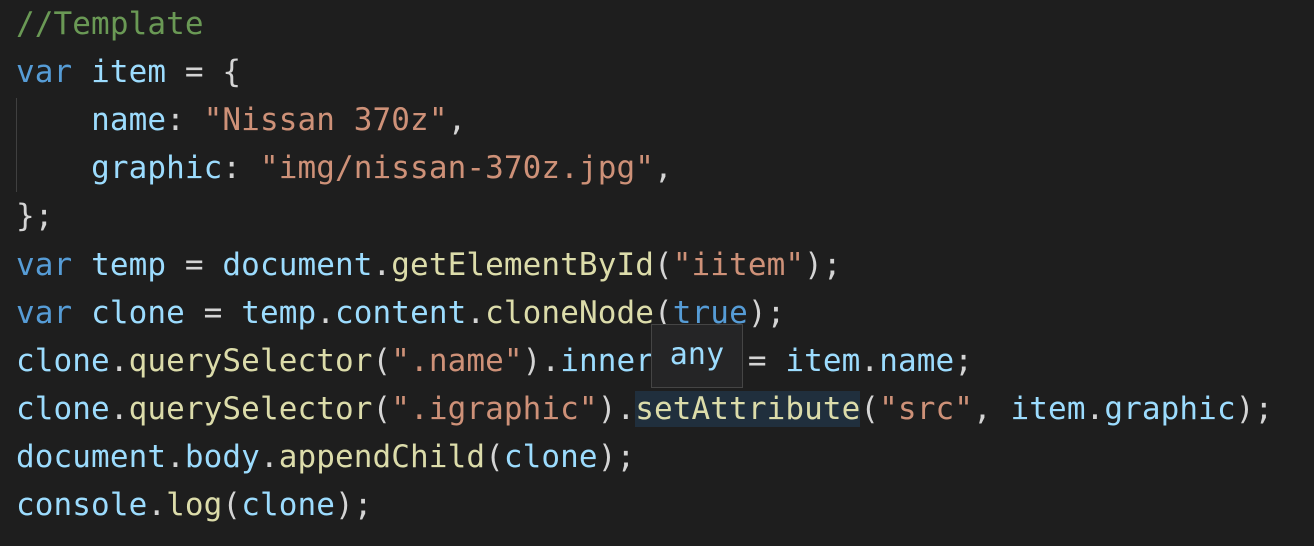  I want to click on code-token: log, so click(194, 505).